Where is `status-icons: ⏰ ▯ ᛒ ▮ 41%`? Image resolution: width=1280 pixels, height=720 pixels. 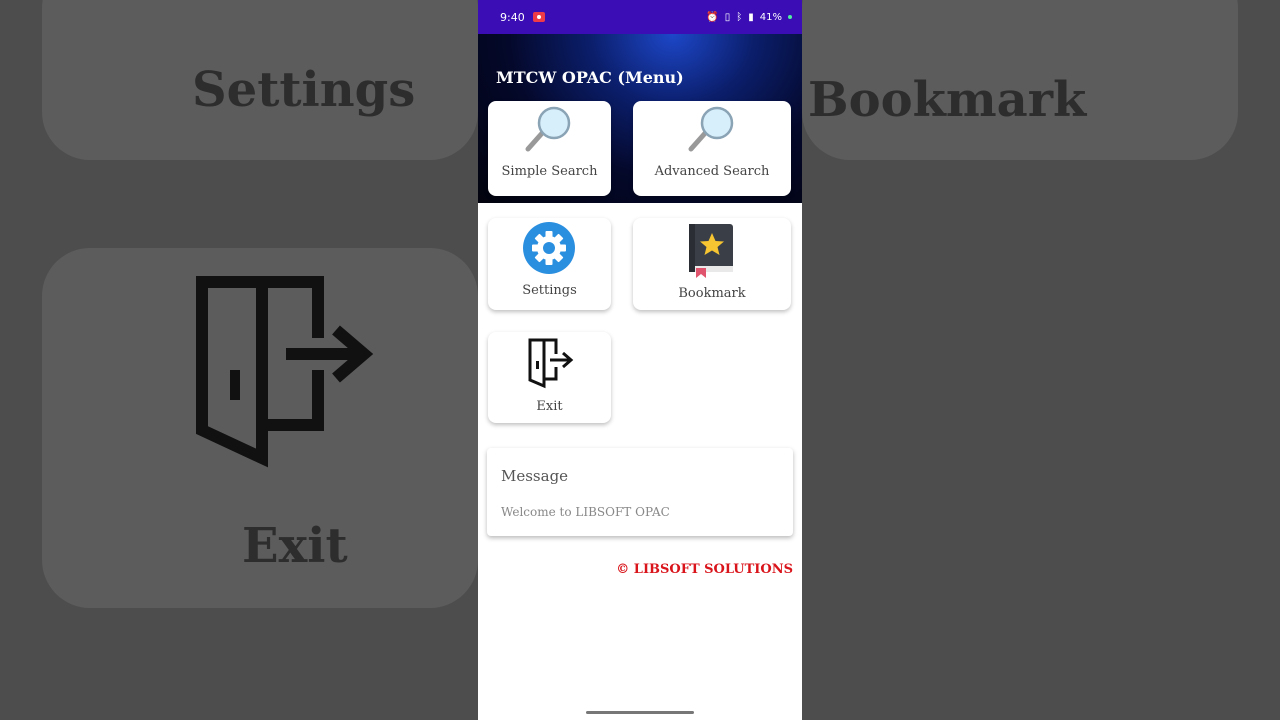
status-icons: ⏰ ▯ ᛒ ▮ 41% is located at coordinates (749, 17).